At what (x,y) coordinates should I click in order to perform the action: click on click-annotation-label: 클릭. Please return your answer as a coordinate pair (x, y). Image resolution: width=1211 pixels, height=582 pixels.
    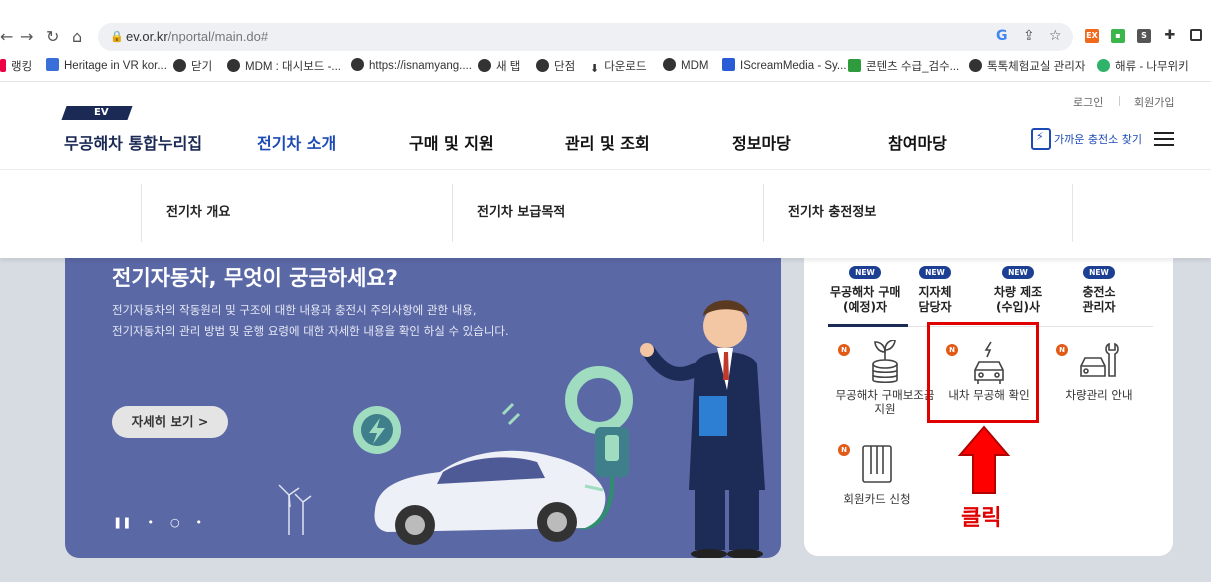
    Looking at the image, I should click on (981, 518).